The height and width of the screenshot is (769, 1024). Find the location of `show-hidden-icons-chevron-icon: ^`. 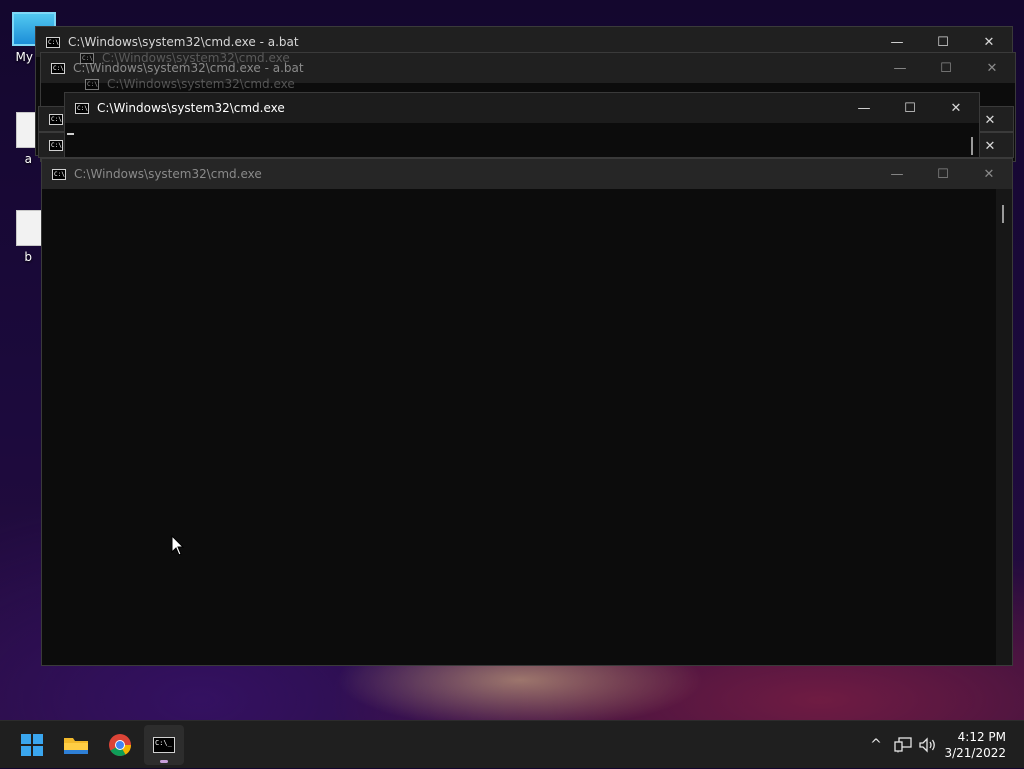

show-hidden-icons-chevron-icon: ^ is located at coordinates (876, 745).